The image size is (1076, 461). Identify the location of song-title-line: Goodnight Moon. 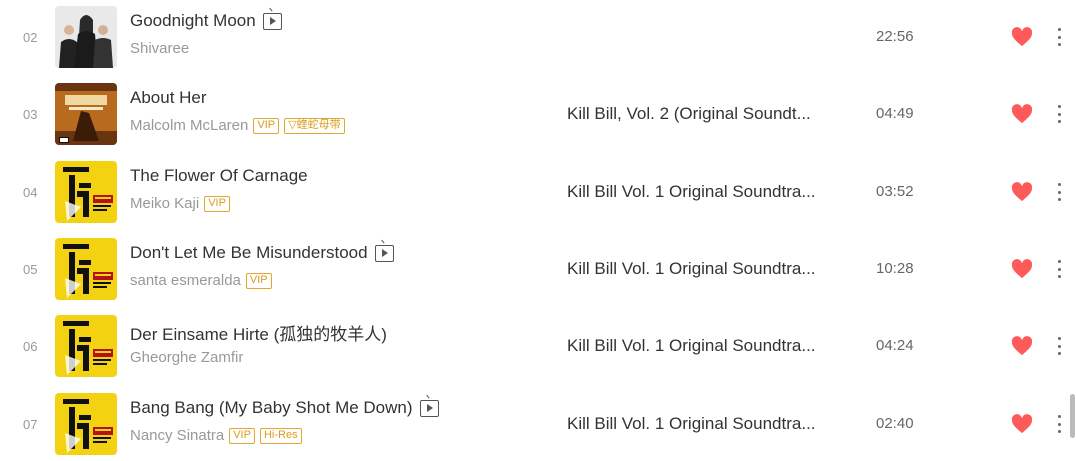
(206, 21).